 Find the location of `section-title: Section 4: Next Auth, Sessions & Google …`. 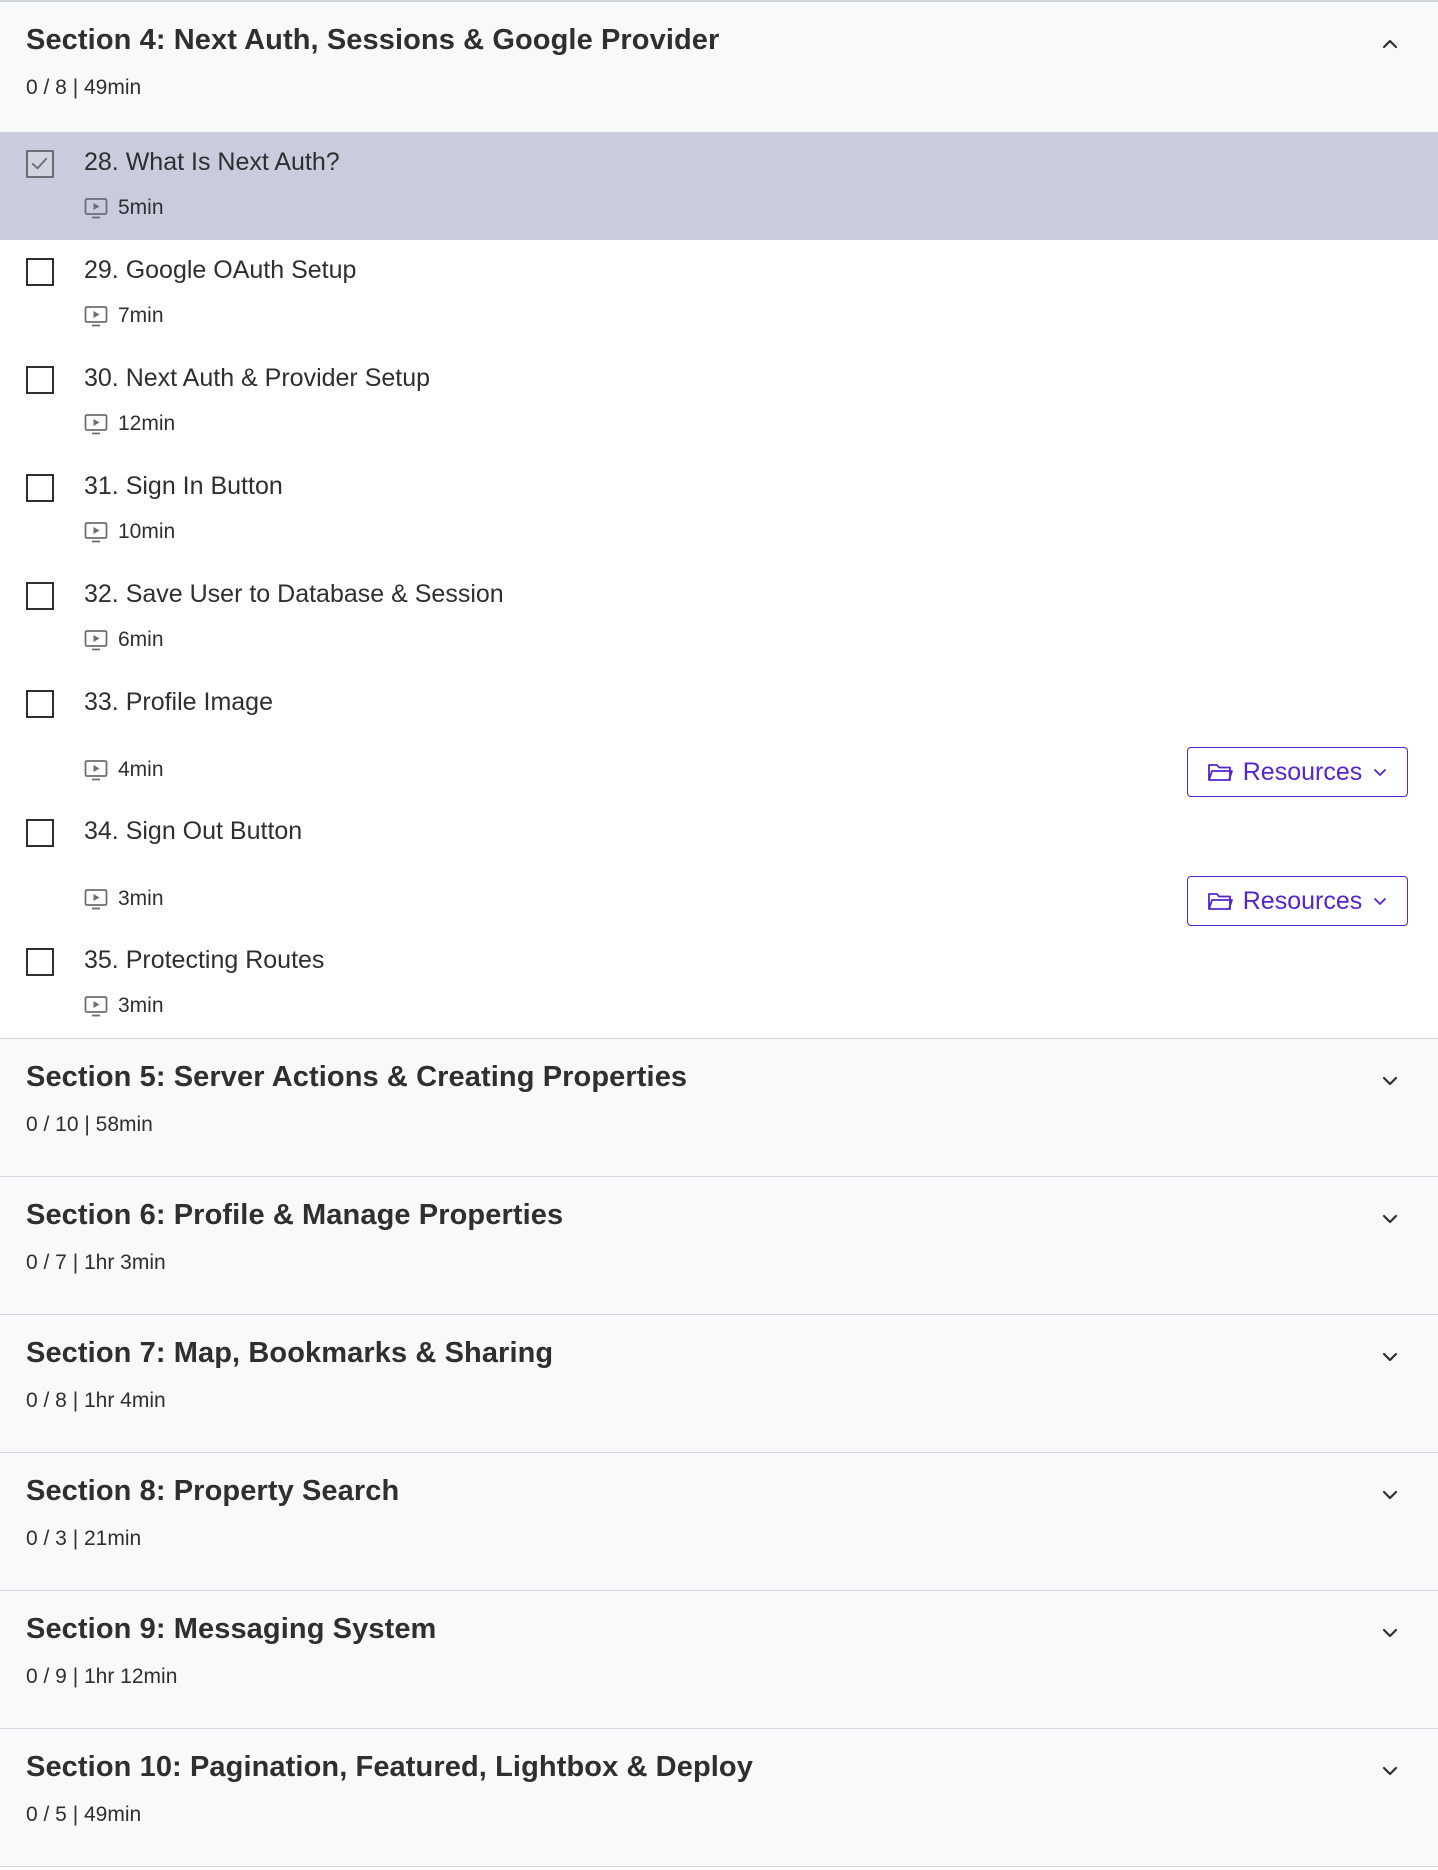

section-title: Section 4: Next Auth, Sessions & Google … is located at coordinates (373, 40).